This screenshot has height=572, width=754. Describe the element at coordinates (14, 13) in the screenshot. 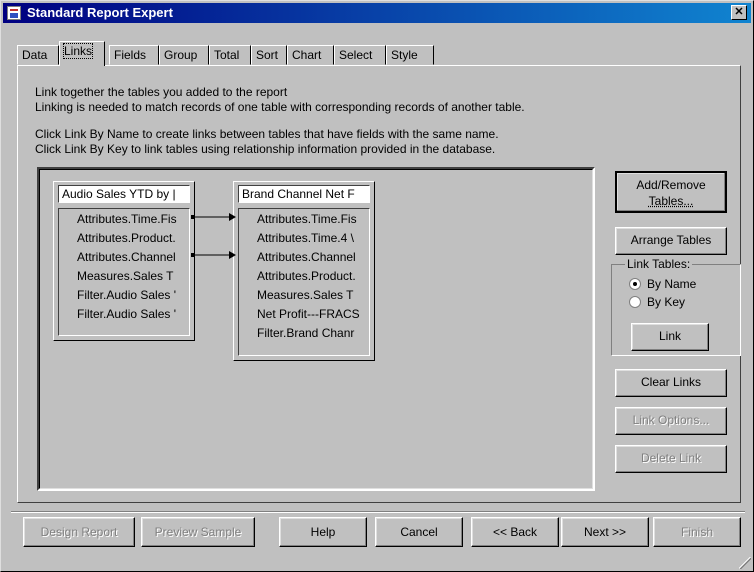

I see `report-app-icon` at that location.